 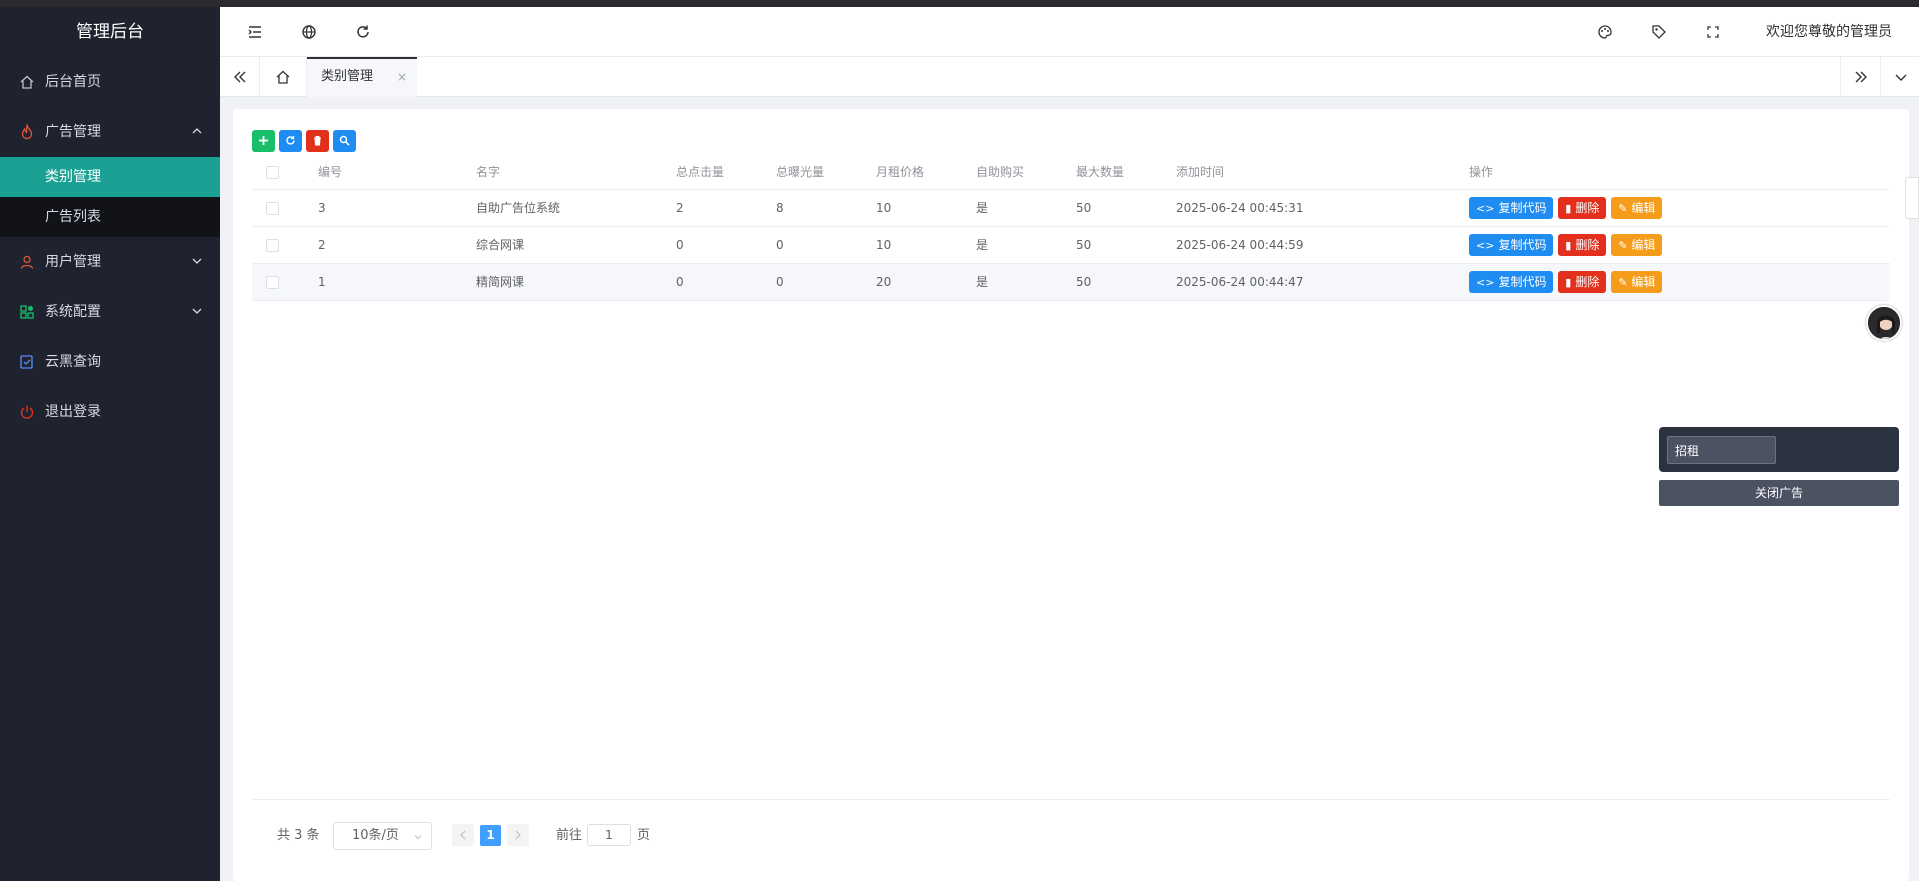 I want to click on cell-impressions: 8, so click(x=822, y=208).